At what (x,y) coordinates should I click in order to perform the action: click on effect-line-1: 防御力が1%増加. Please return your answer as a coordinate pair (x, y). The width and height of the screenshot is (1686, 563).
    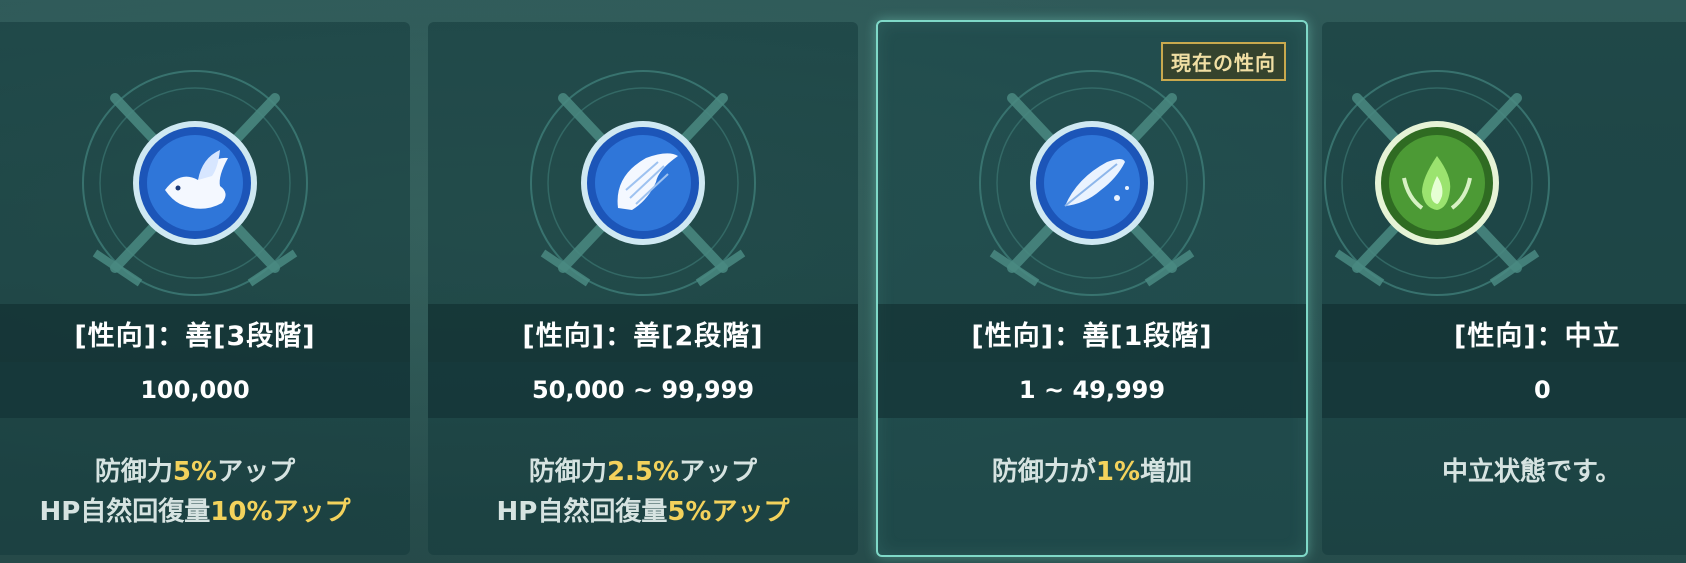
    Looking at the image, I should click on (1092, 472).